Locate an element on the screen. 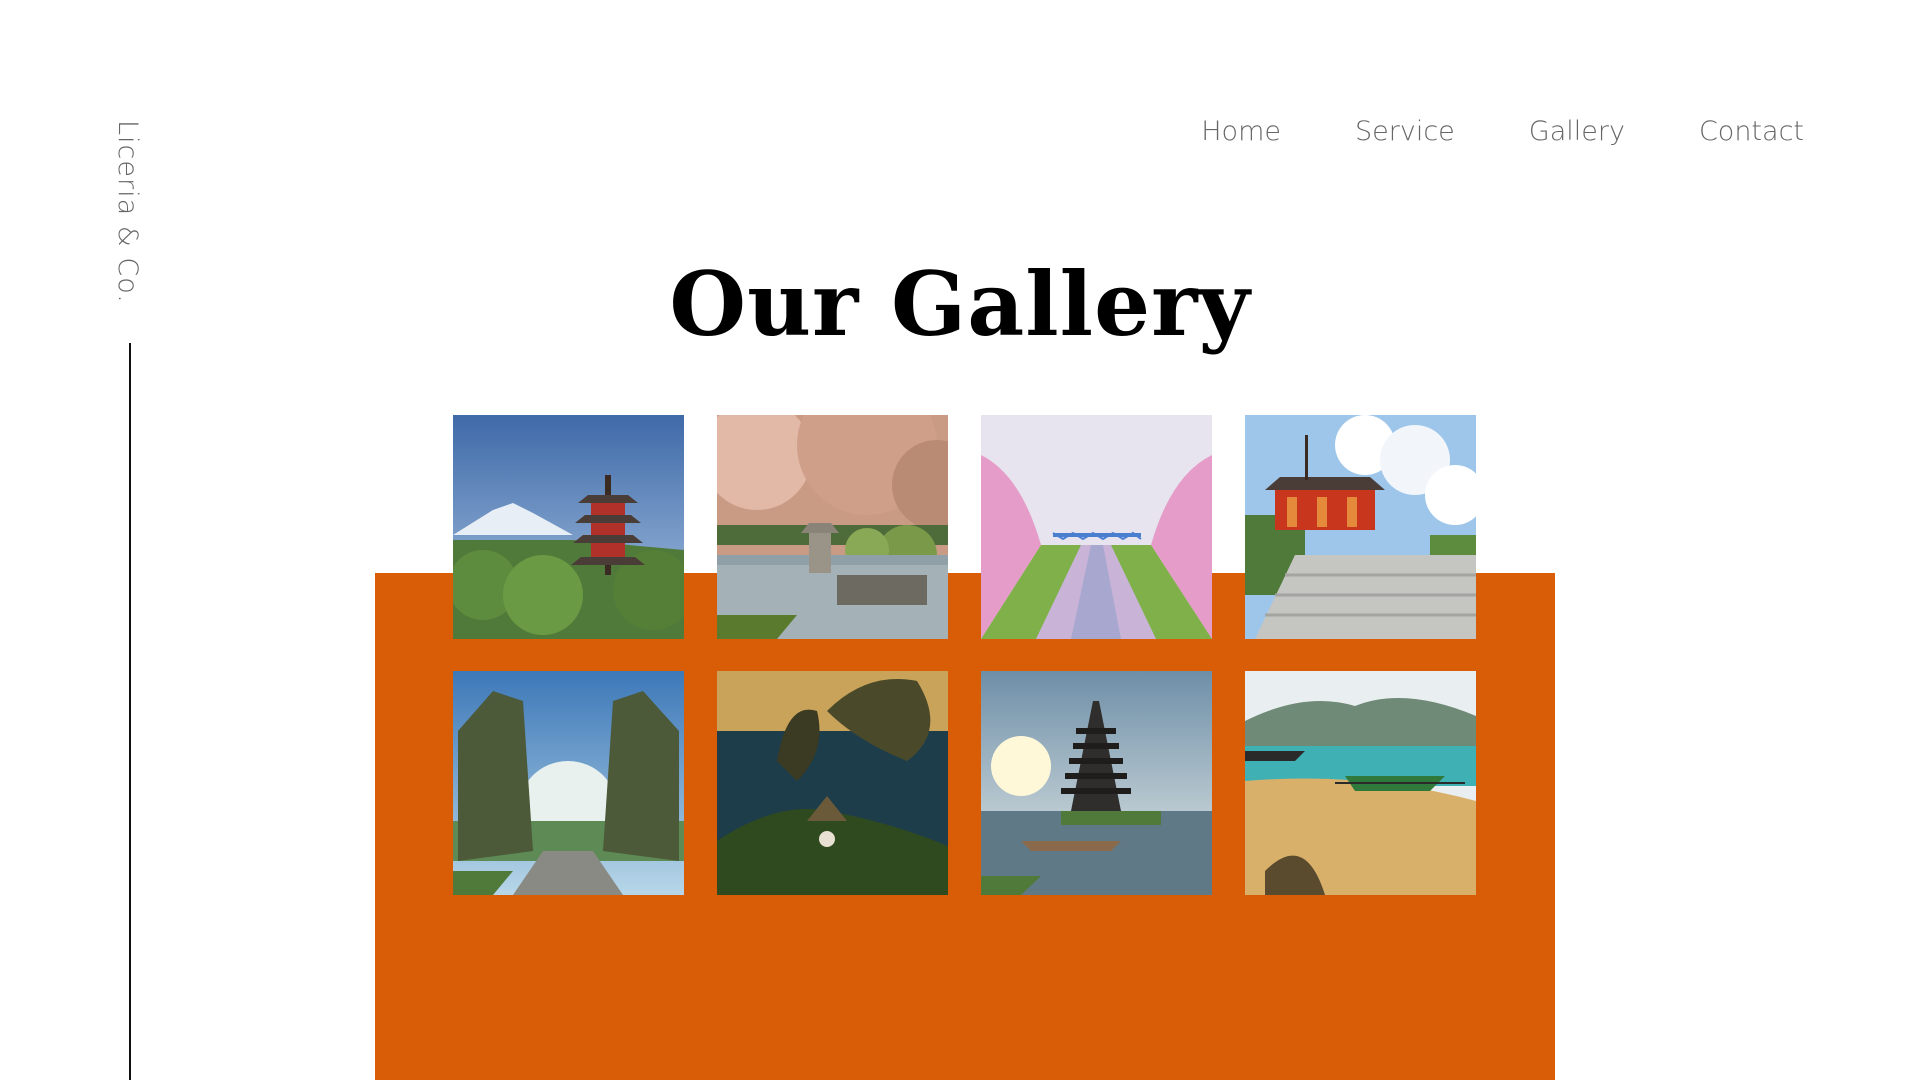  gallery-photo-cherry-garden is located at coordinates (832, 527).